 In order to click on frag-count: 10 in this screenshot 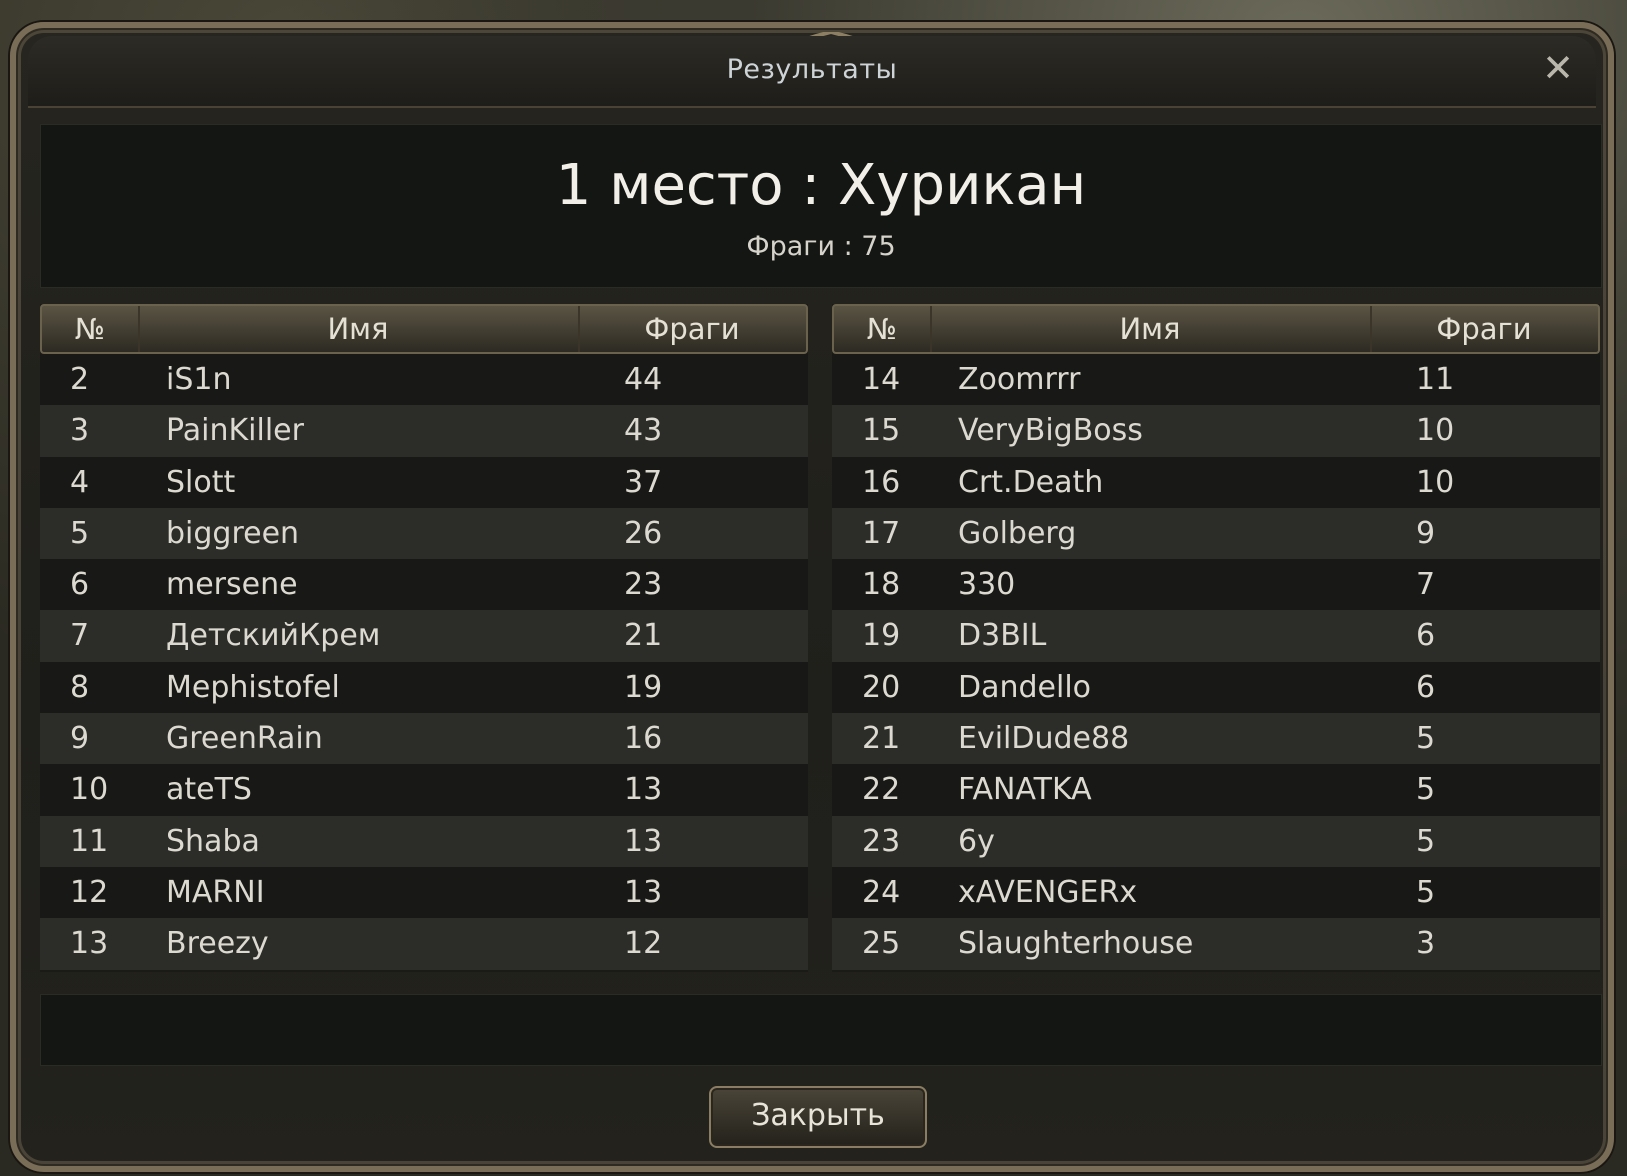, I will do `click(1435, 431)`.